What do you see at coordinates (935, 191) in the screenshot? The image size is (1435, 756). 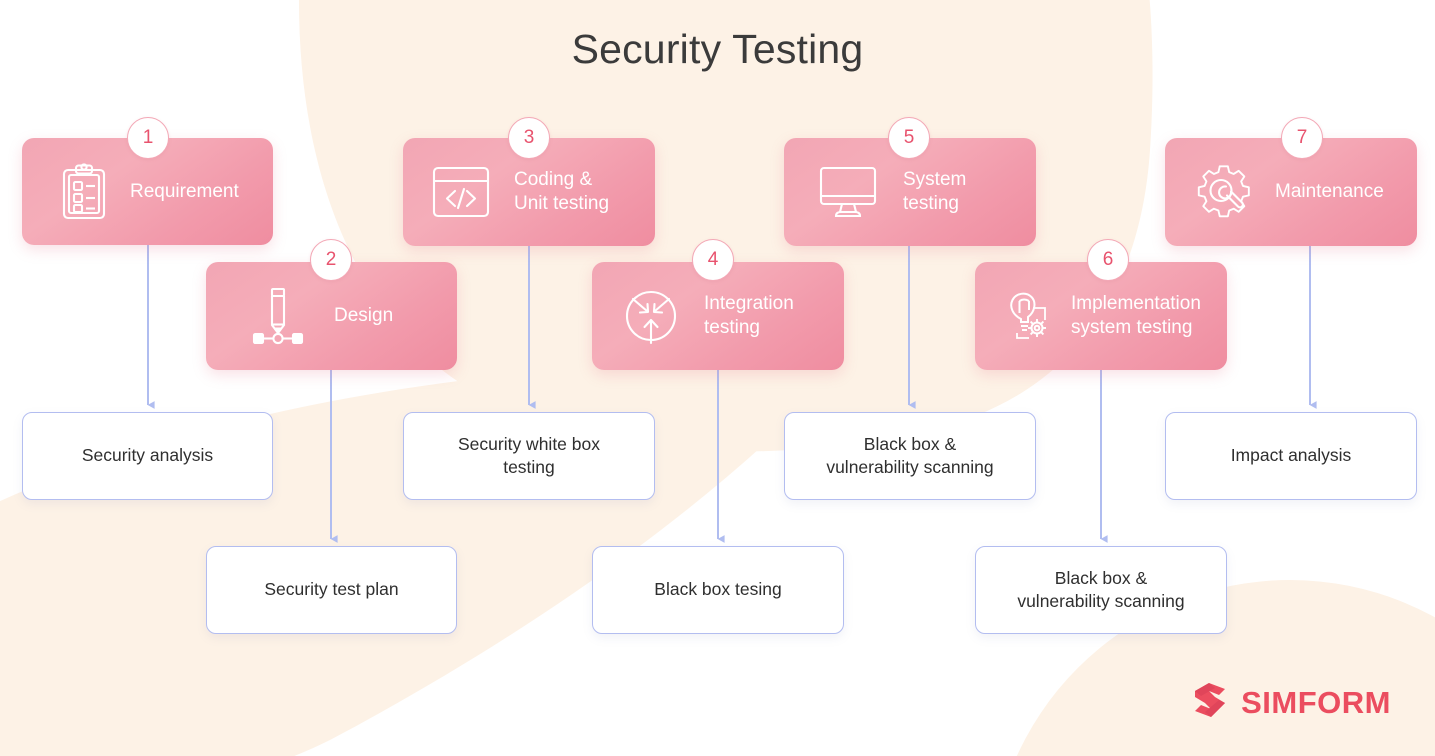 I see `stage-label-5: System testing` at bounding box center [935, 191].